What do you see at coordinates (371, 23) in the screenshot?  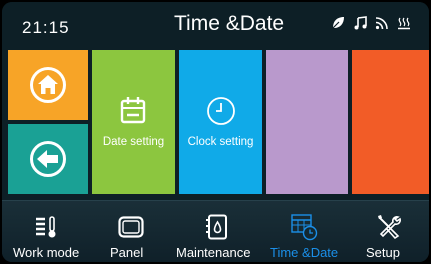 I see `status-icons` at bounding box center [371, 23].